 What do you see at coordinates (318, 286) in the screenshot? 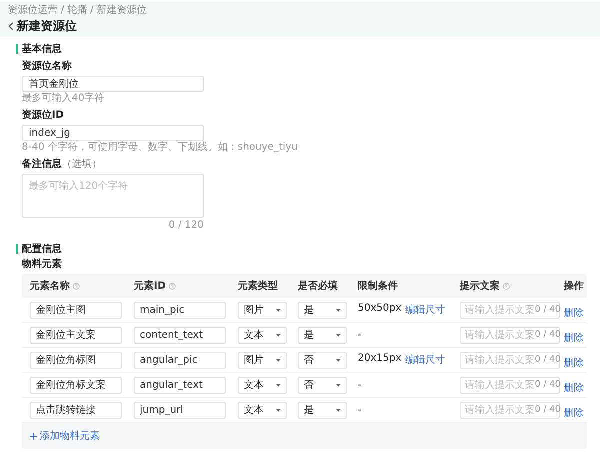
I see `column-header: 是否必填` at bounding box center [318, 286].